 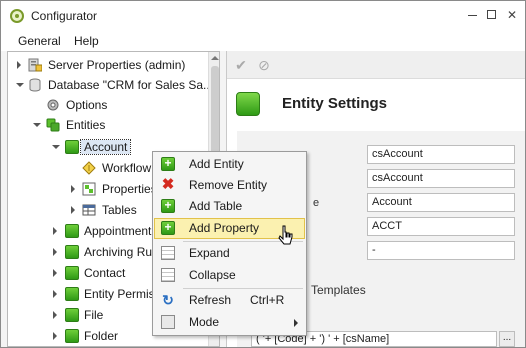 What do you see at coordinates (39, 41) in the screenshot?
I see `menu-general: General` at bounding box center [39, 41].